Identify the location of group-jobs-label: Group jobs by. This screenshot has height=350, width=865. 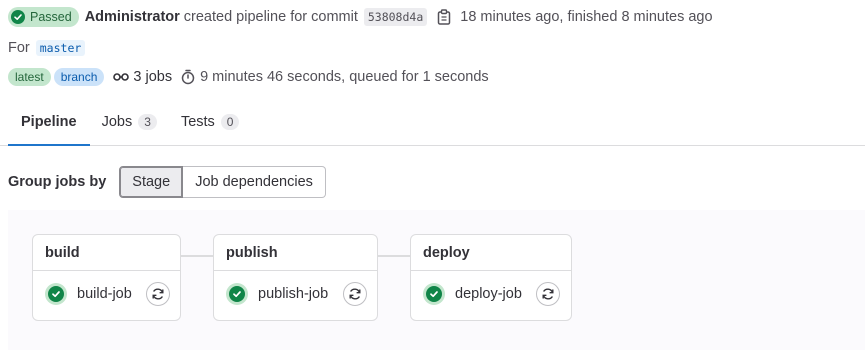
(57, 182).